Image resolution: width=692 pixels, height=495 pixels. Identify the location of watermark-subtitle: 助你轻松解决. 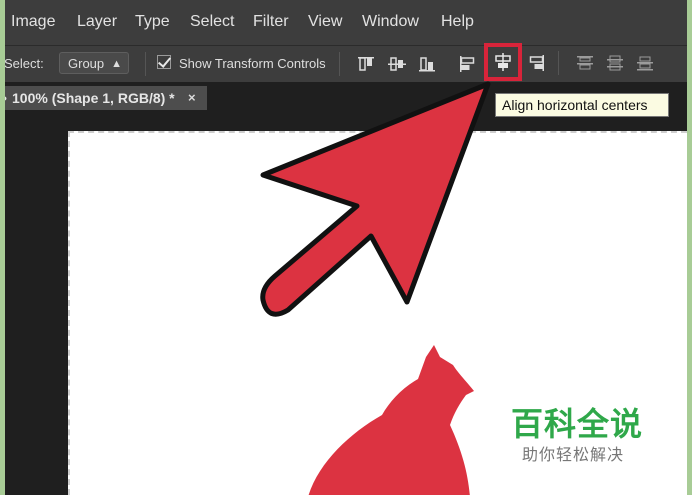
(573, 454).